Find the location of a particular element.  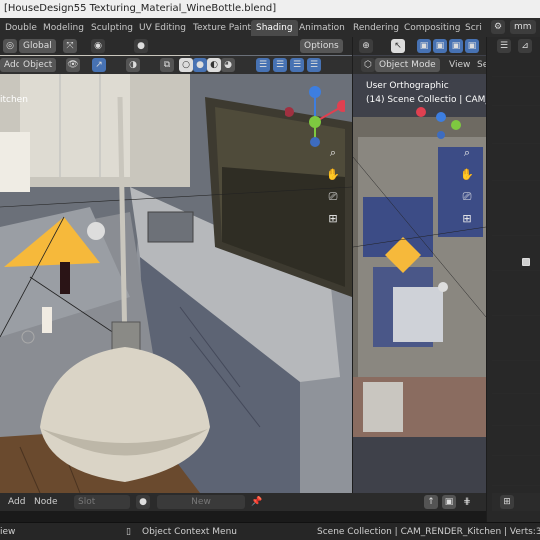

left-viewport-header: ◎ Global ⤧ ◉ ● Options is located at coordinates (176, 46).